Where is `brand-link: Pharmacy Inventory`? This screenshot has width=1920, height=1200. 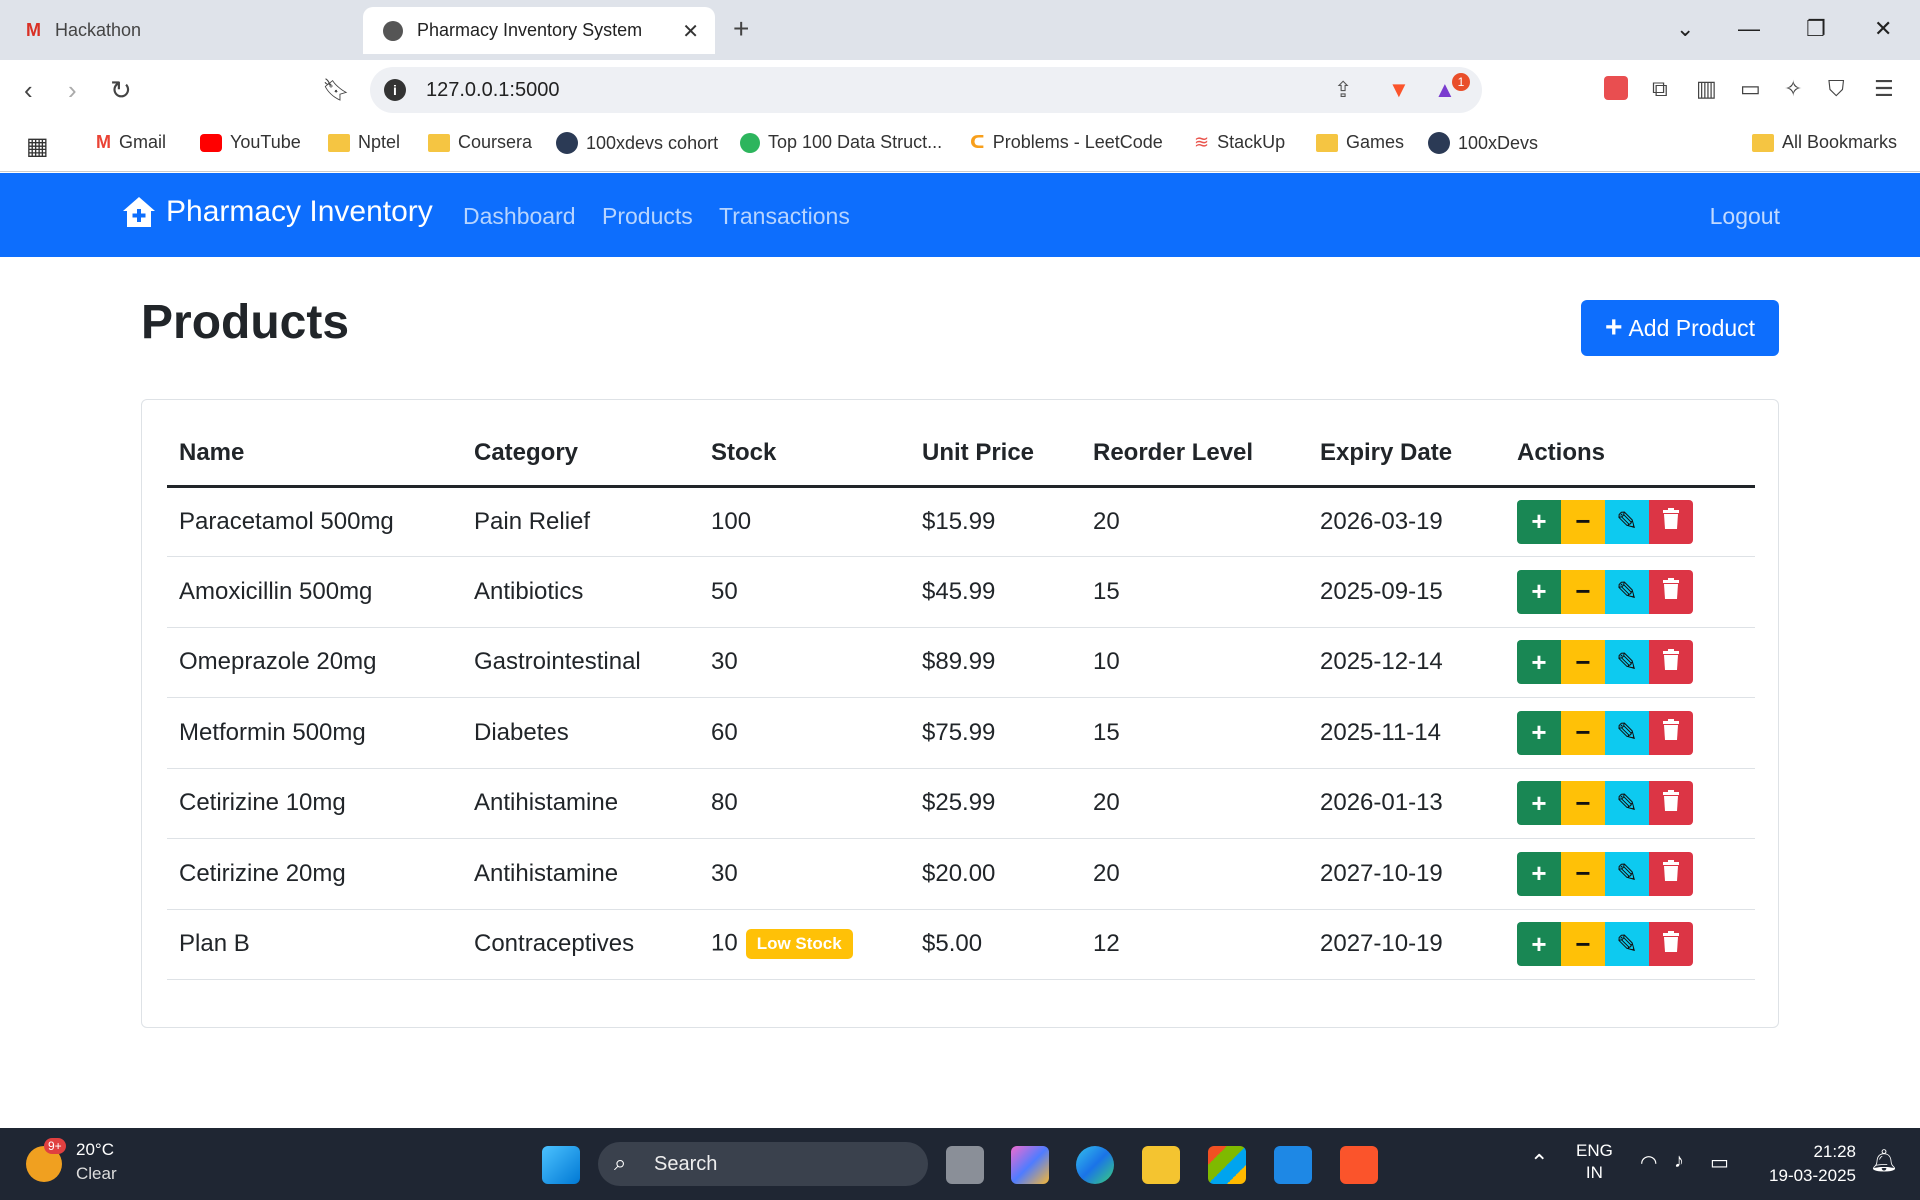 brand-link: Pharmacy Inventory is located at coordinates (277, 212).